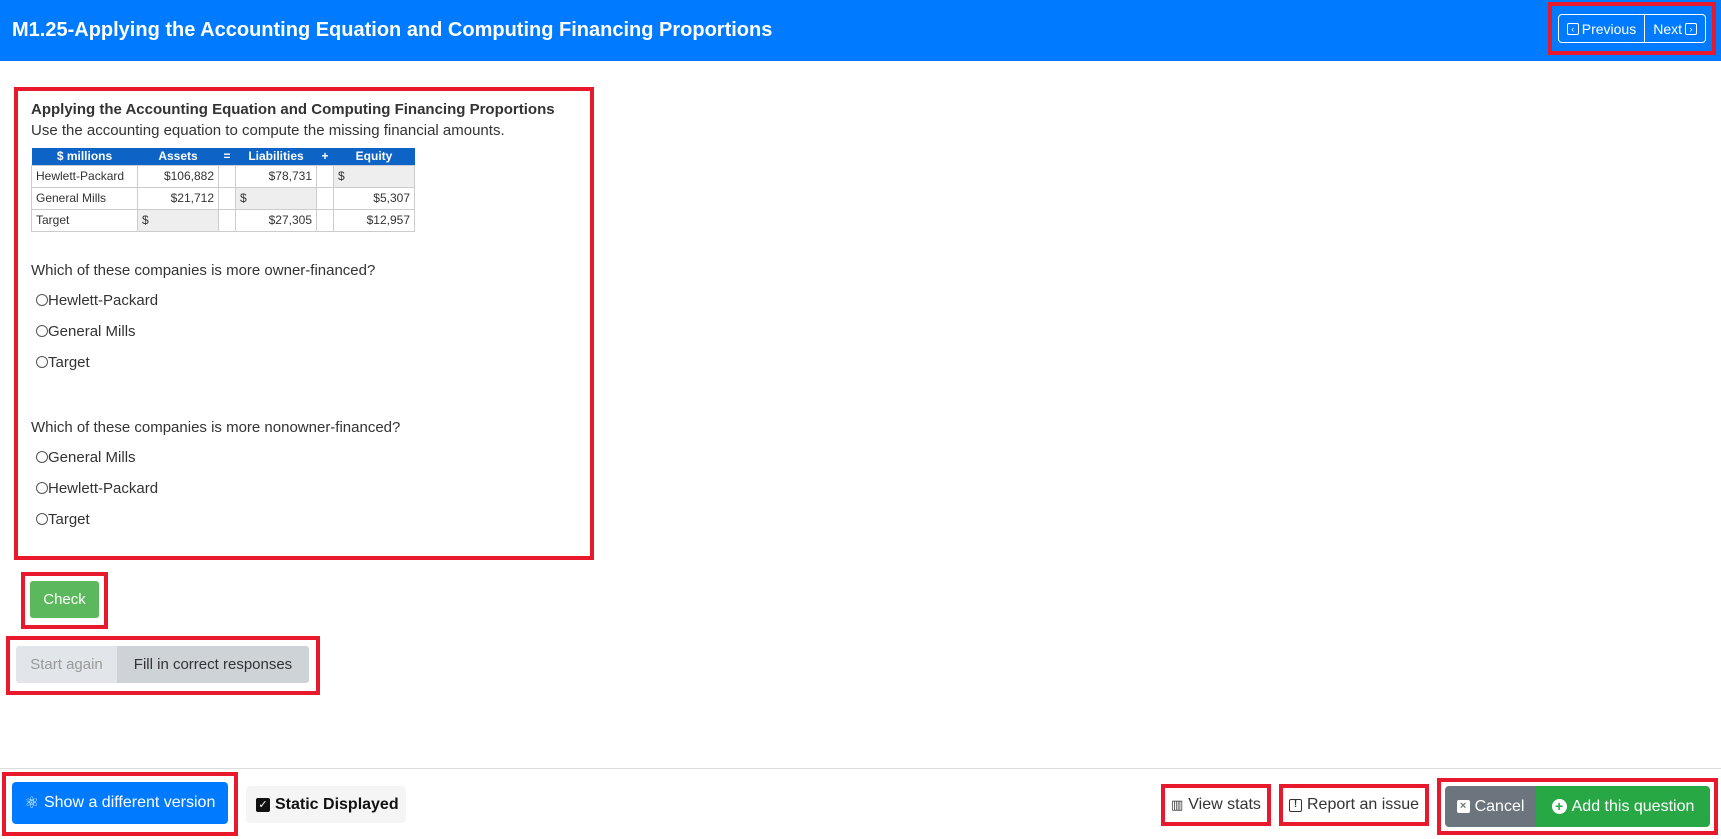 The height and width of the screenshot is (839, 1721). What do you see at coordinates (1633, 806) in the screenshot?
I see `add-question-label: Add this question` at bounding box center [1633, 806].